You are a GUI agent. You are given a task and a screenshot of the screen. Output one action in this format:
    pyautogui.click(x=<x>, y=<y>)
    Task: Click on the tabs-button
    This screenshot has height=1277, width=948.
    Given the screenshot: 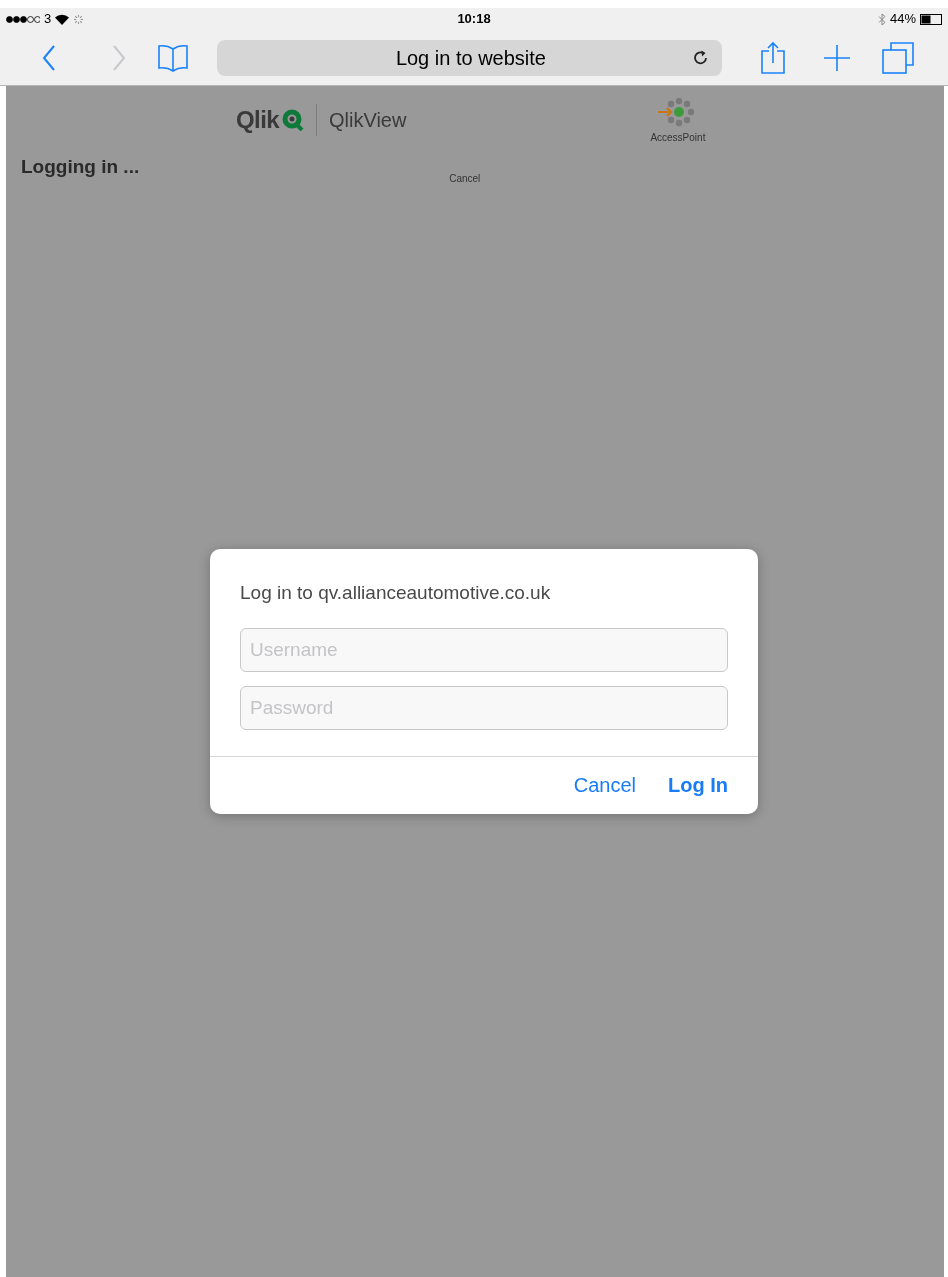 What is the action you would take?
    pyautogui.click(x=897, y=57)
    